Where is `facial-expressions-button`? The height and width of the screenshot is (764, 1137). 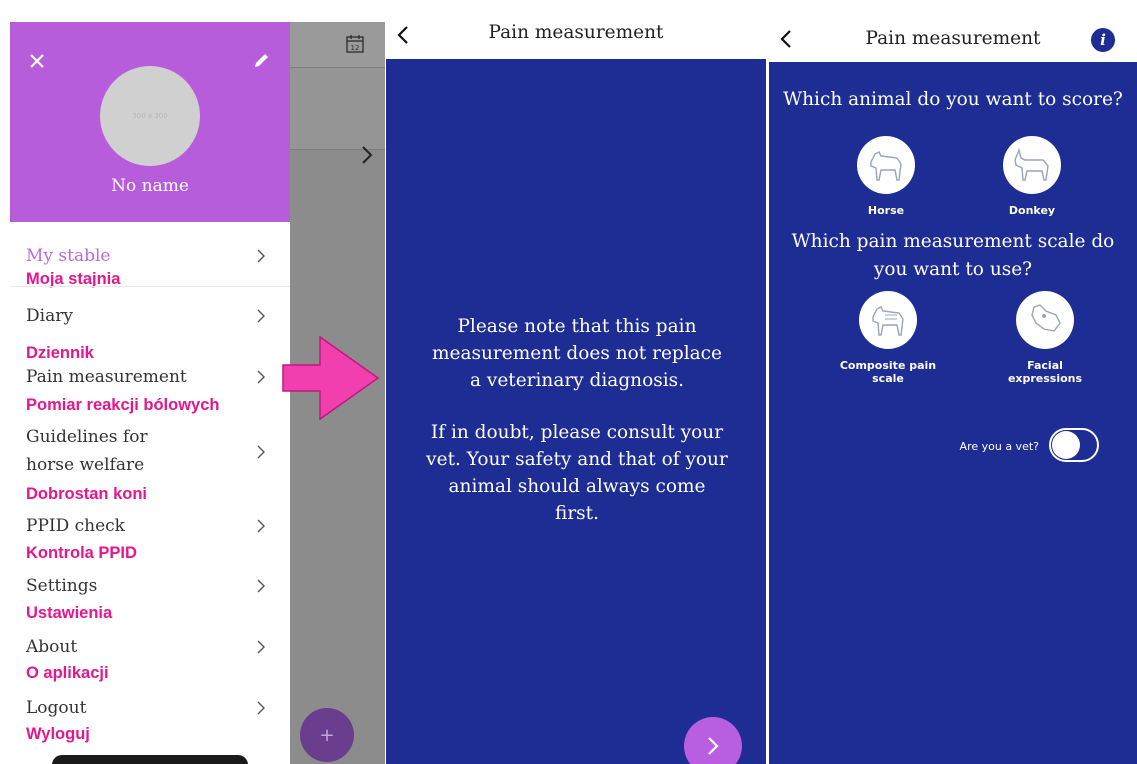 facial-expressions-button is located at coordinates (1045, 320).